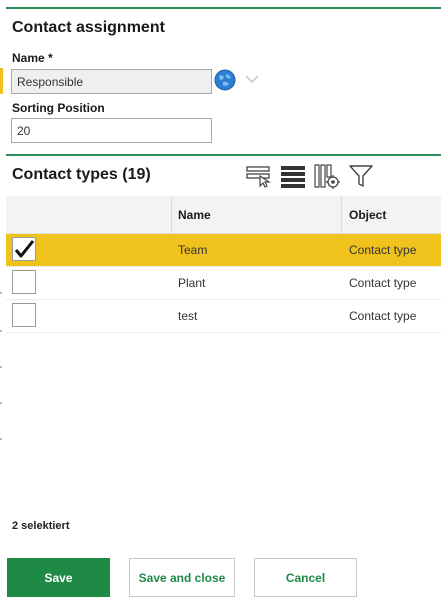 The height and width of the screenshot is (607, 441). I want to click on row-name: Team, so click(193, 250).